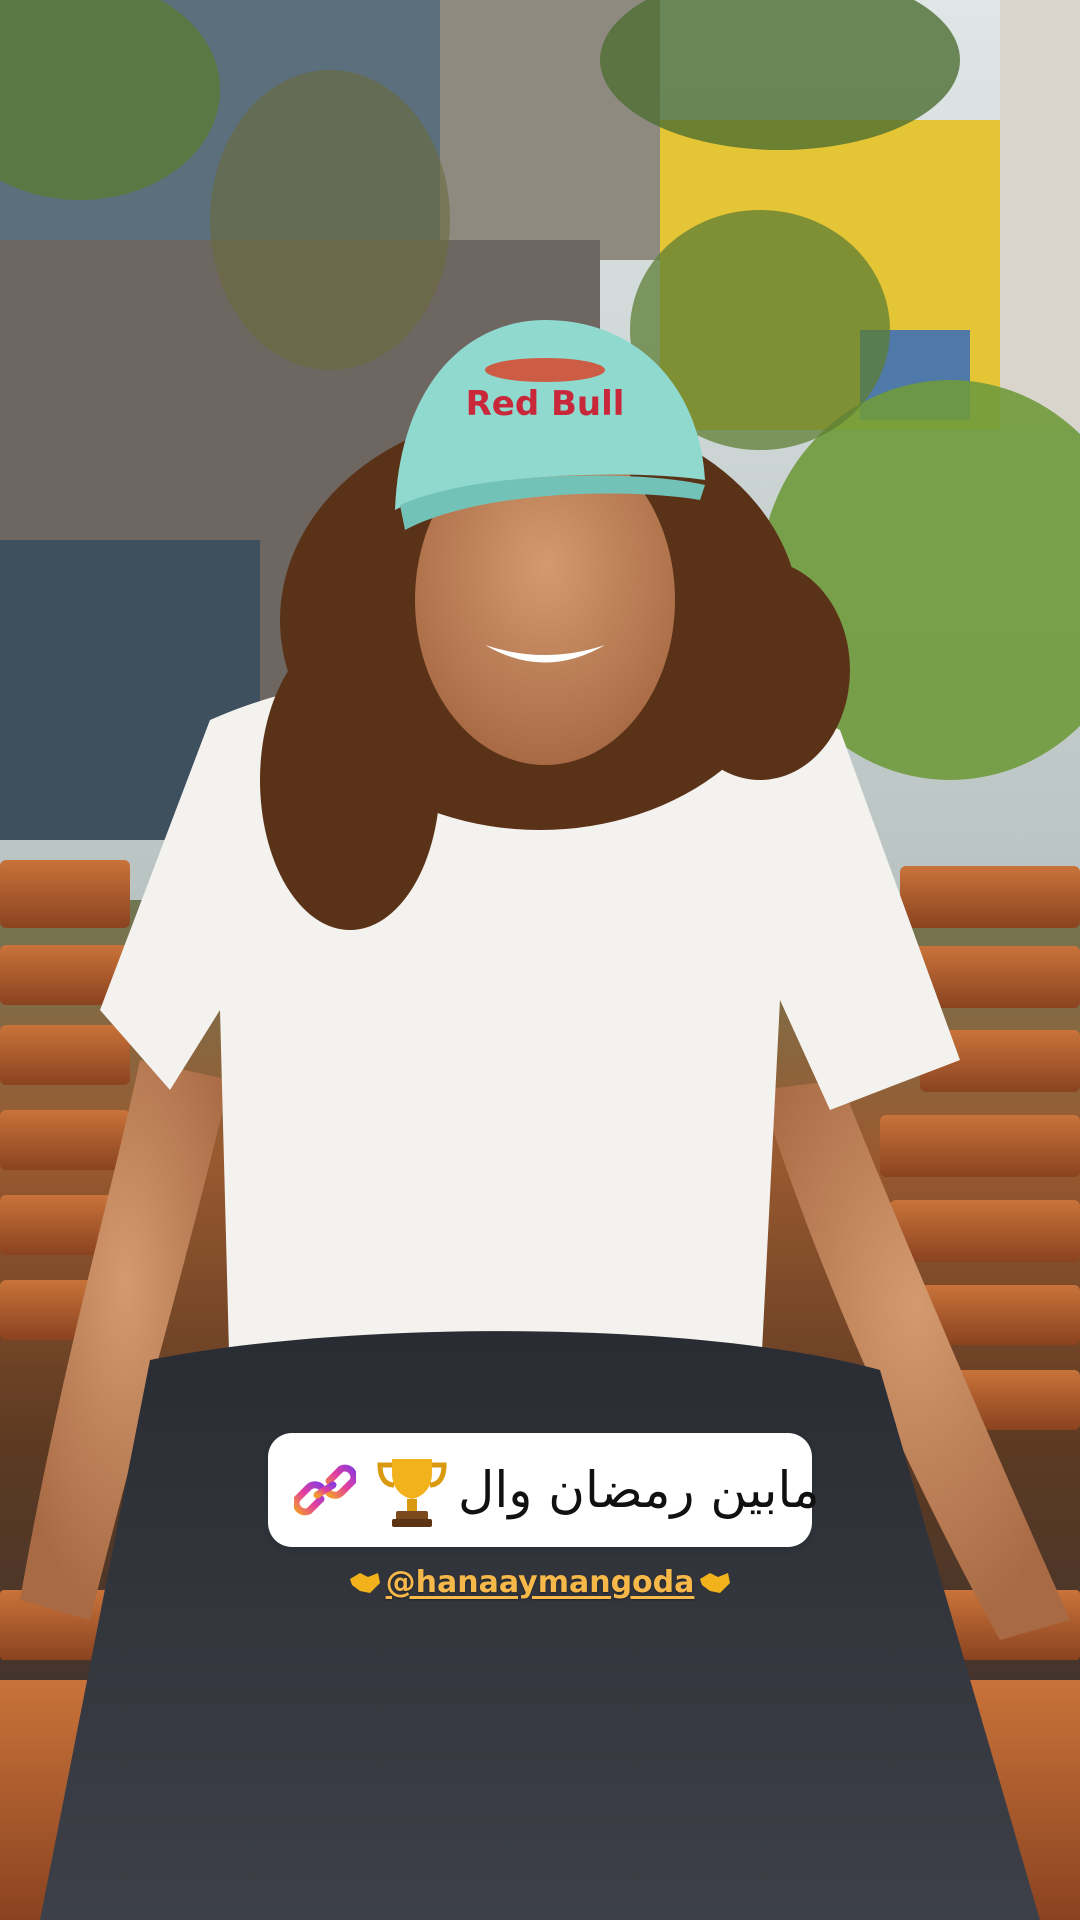 The width and height of the screenshot is (1080, 1920). What do you see at coordinates (639, 1490) in the screenshot?
I see `link-sticker-label: مابين رمضان وال` at bounding box center [639, 1490].